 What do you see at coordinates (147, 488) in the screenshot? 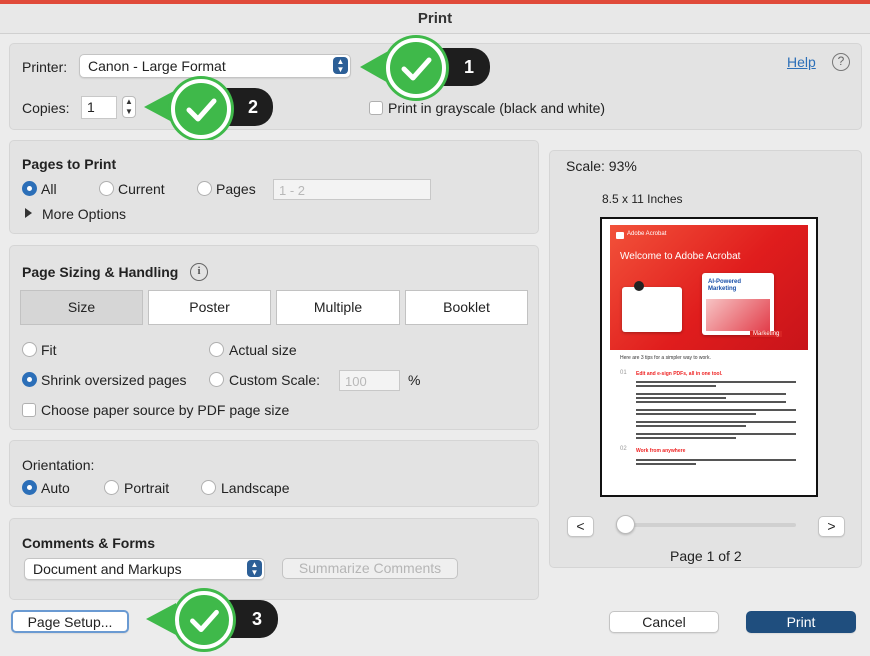
I see `orientation-portrait-label: Portrait` at bounding box center [147, 488].